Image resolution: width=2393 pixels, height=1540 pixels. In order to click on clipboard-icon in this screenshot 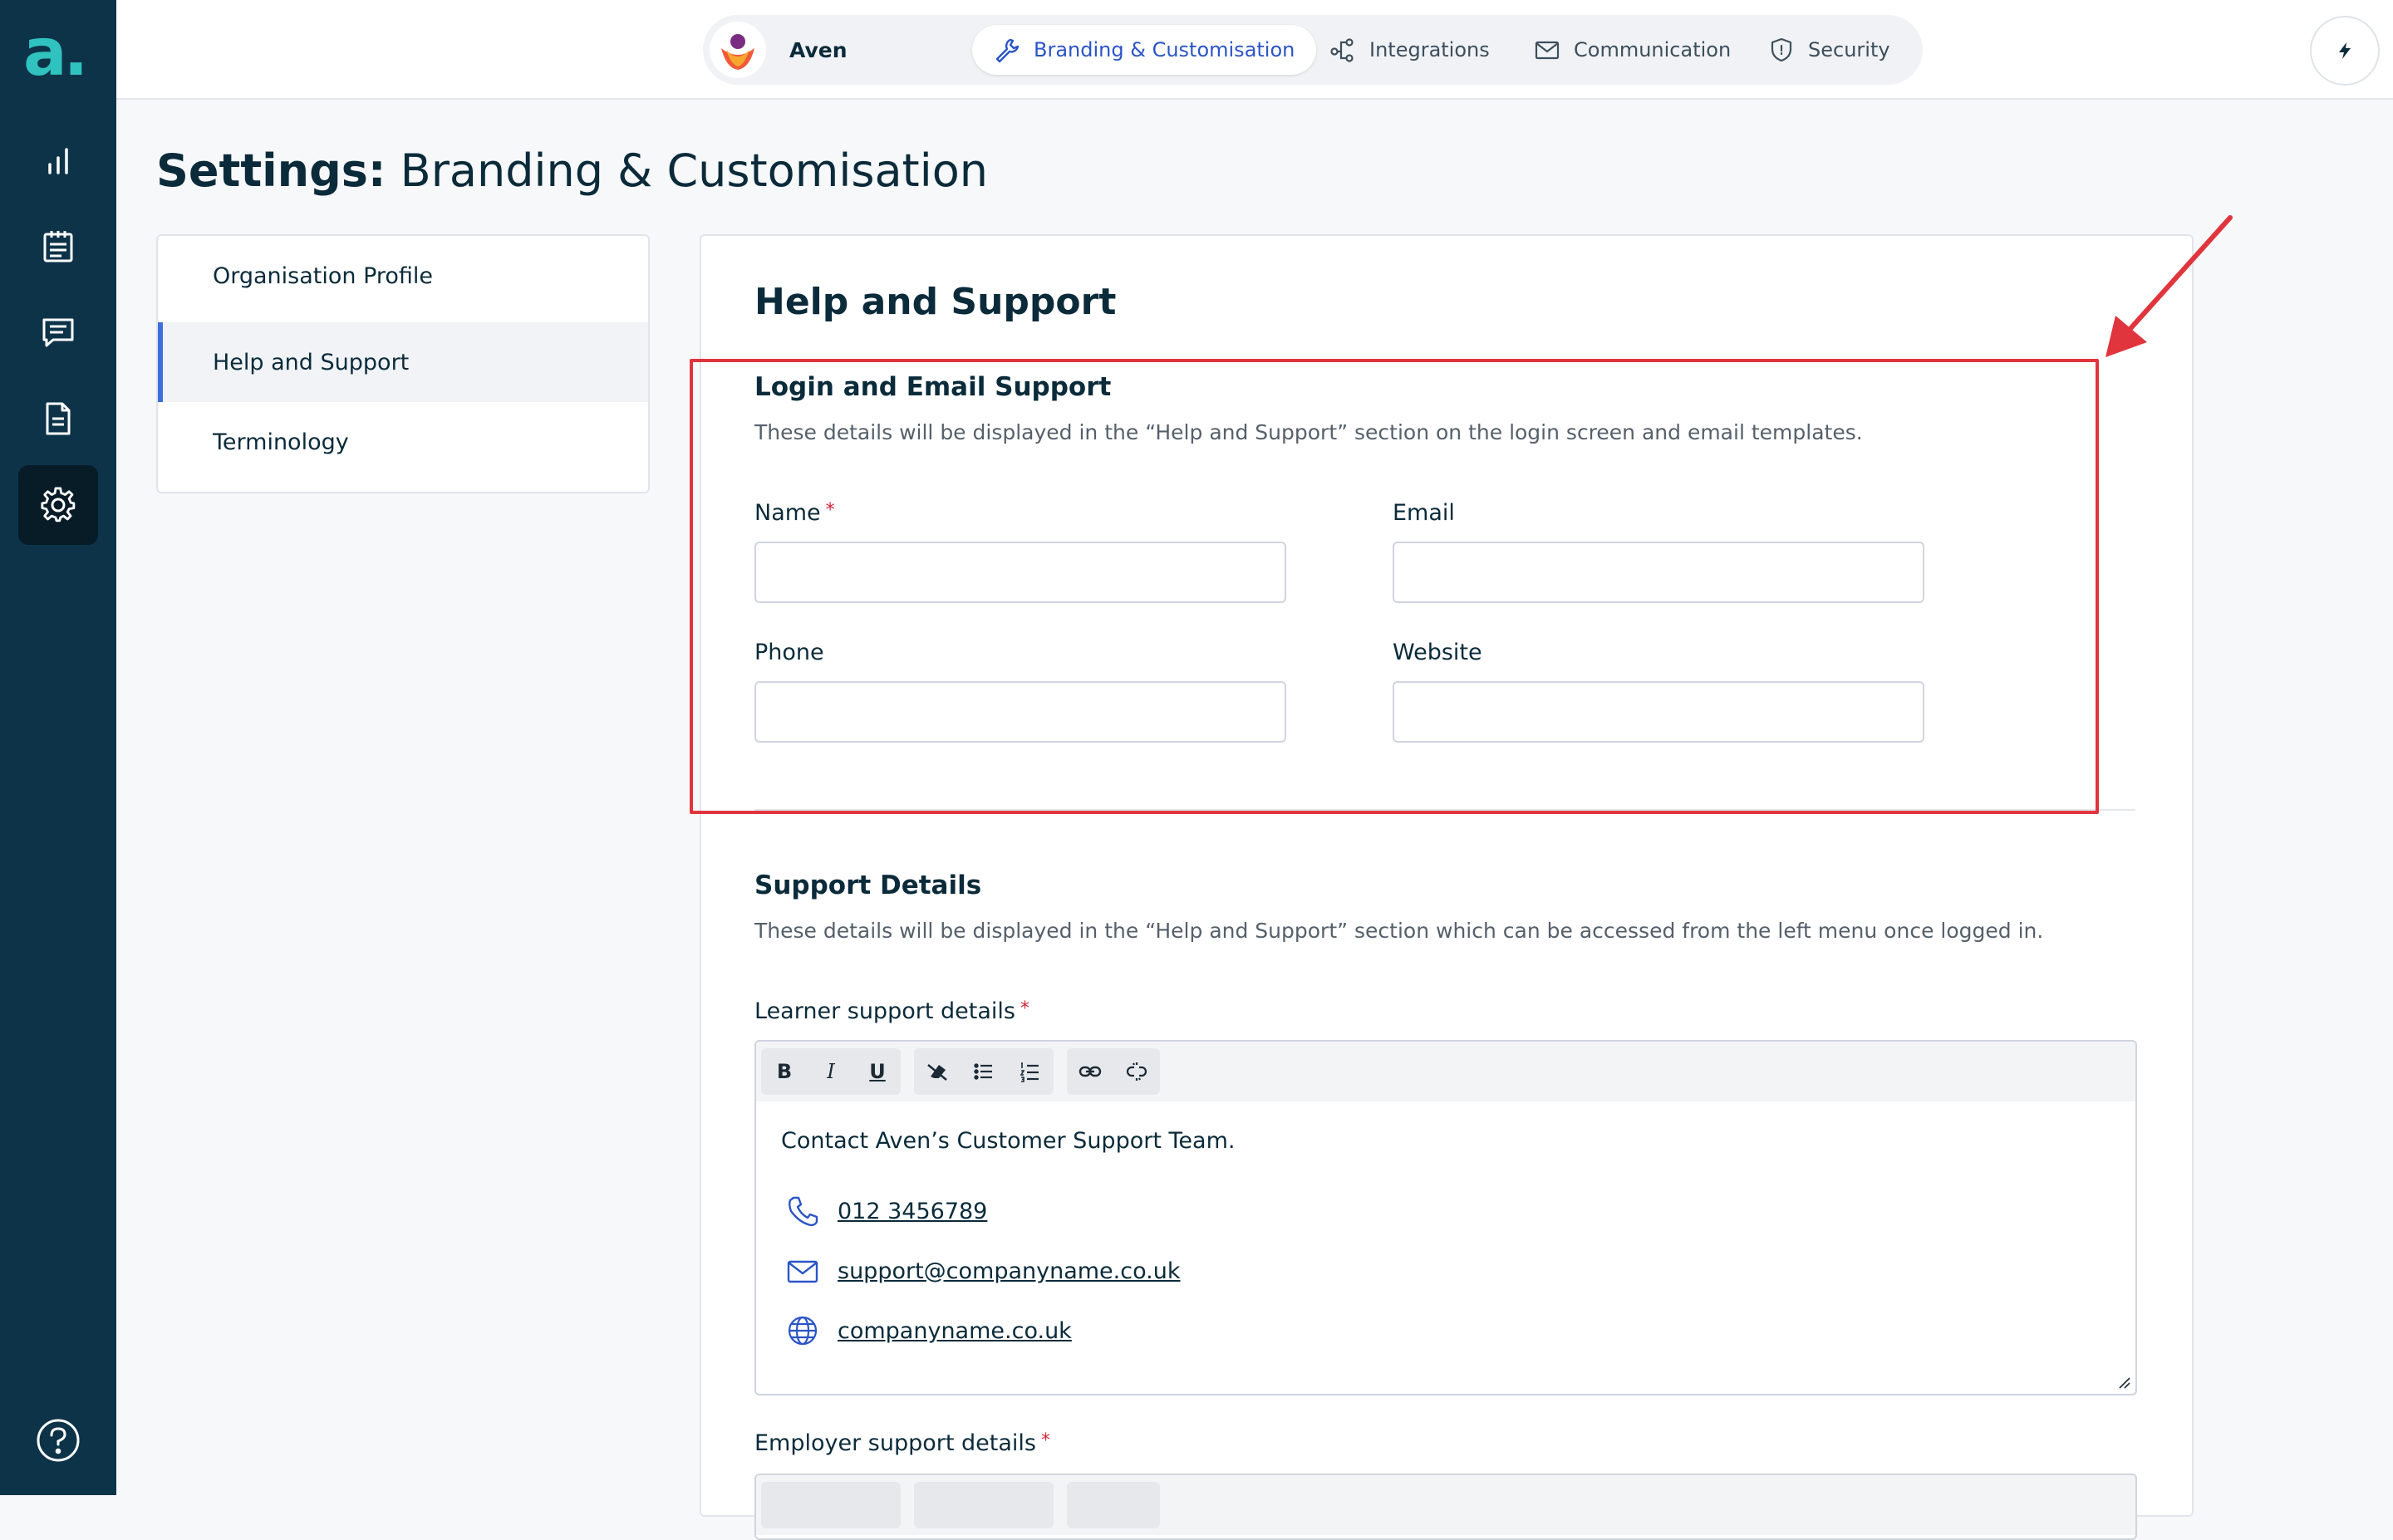, I will do `click(58, 246)`.